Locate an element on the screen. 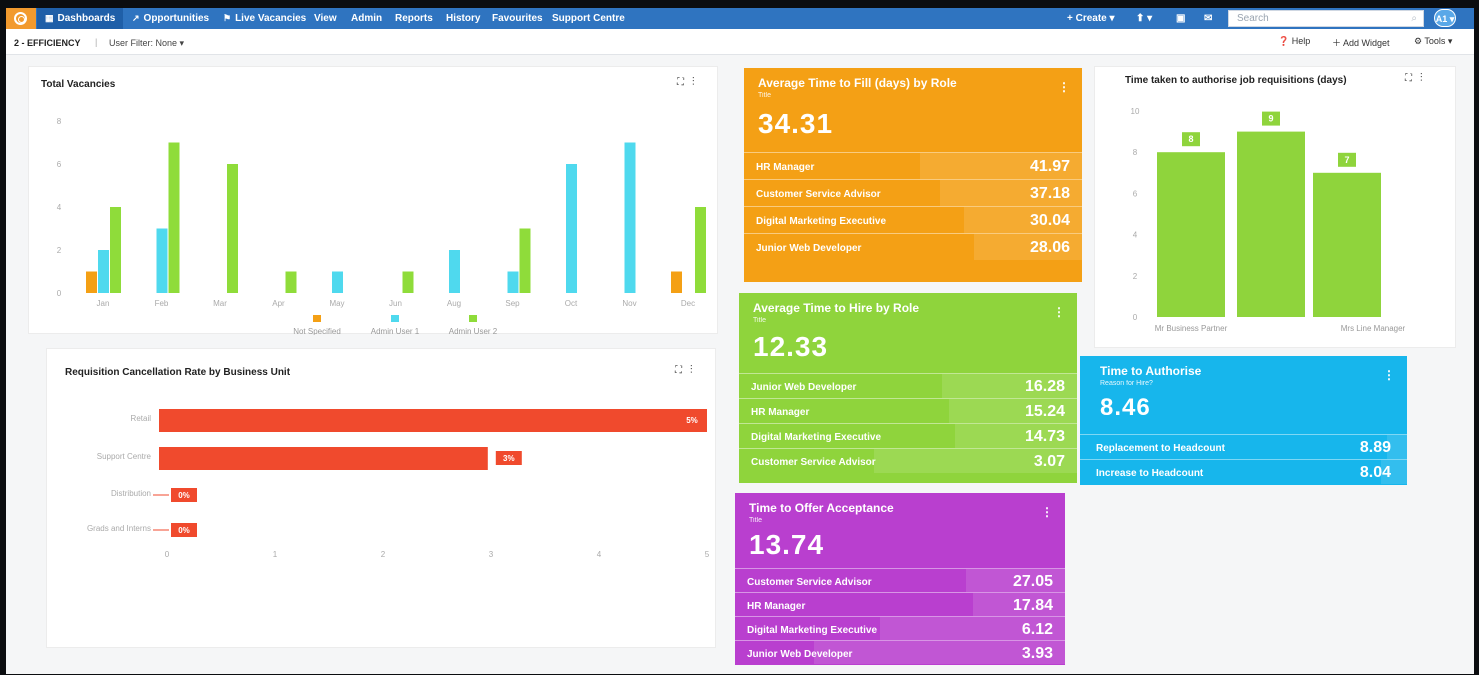 The width and height of the screenshot is (1479, 675). kpi-row: HR Manager 17.84 is located at coordinates (900, 604).